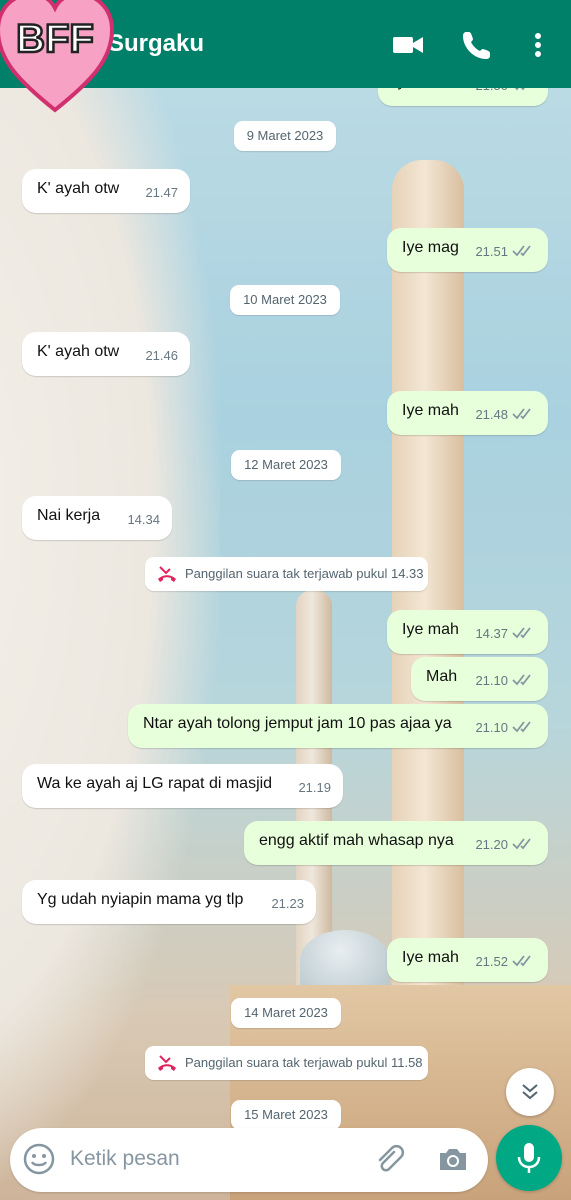  Describe the element at coordinates (491, 961) in the screenshot. I see `message-time: 21.52` at that location.